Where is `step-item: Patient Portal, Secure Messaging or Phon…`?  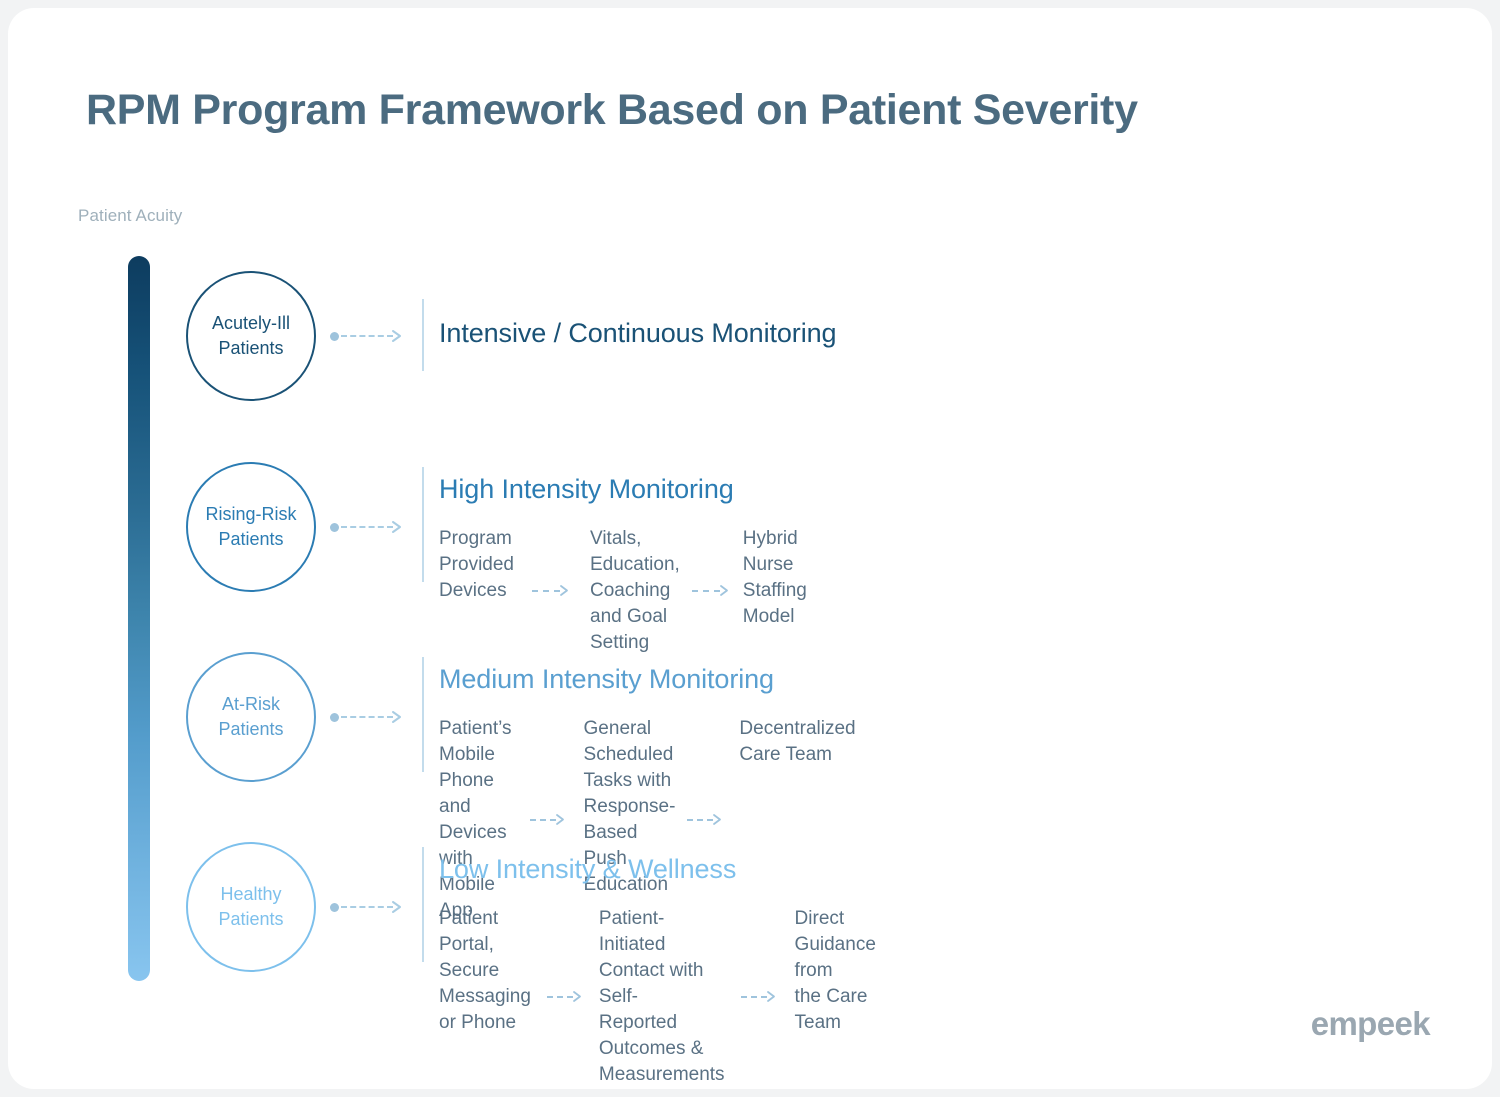
step-item: Patient Portal, Secure Messaging or Phon… is located at coordinates (485, 970).